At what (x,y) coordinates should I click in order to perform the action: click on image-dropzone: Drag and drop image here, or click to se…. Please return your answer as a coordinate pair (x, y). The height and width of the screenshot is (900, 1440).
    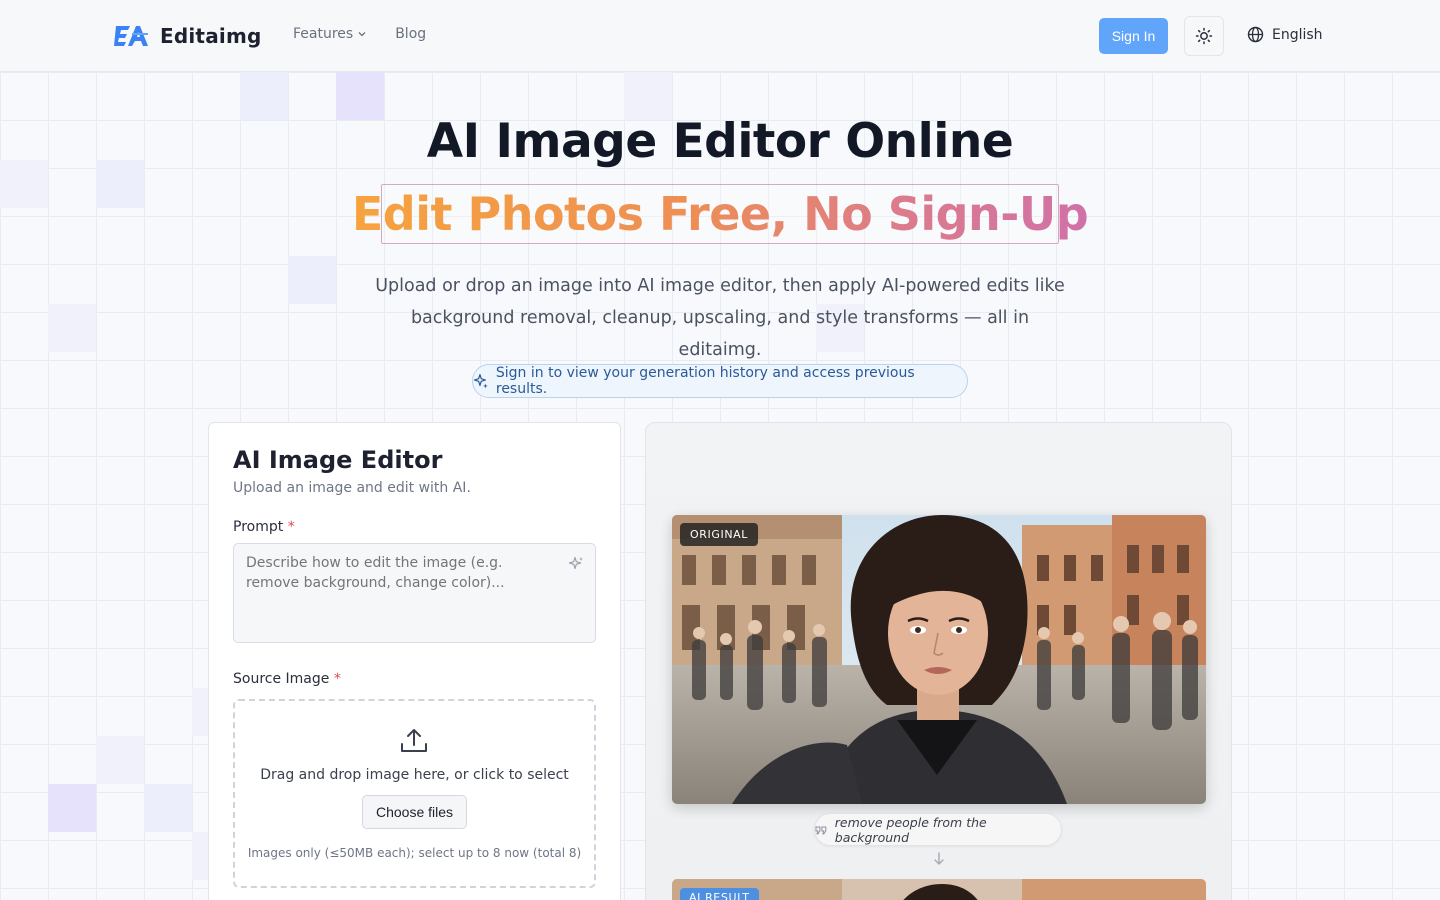
    Looking at the image, I should click on (414, 793).